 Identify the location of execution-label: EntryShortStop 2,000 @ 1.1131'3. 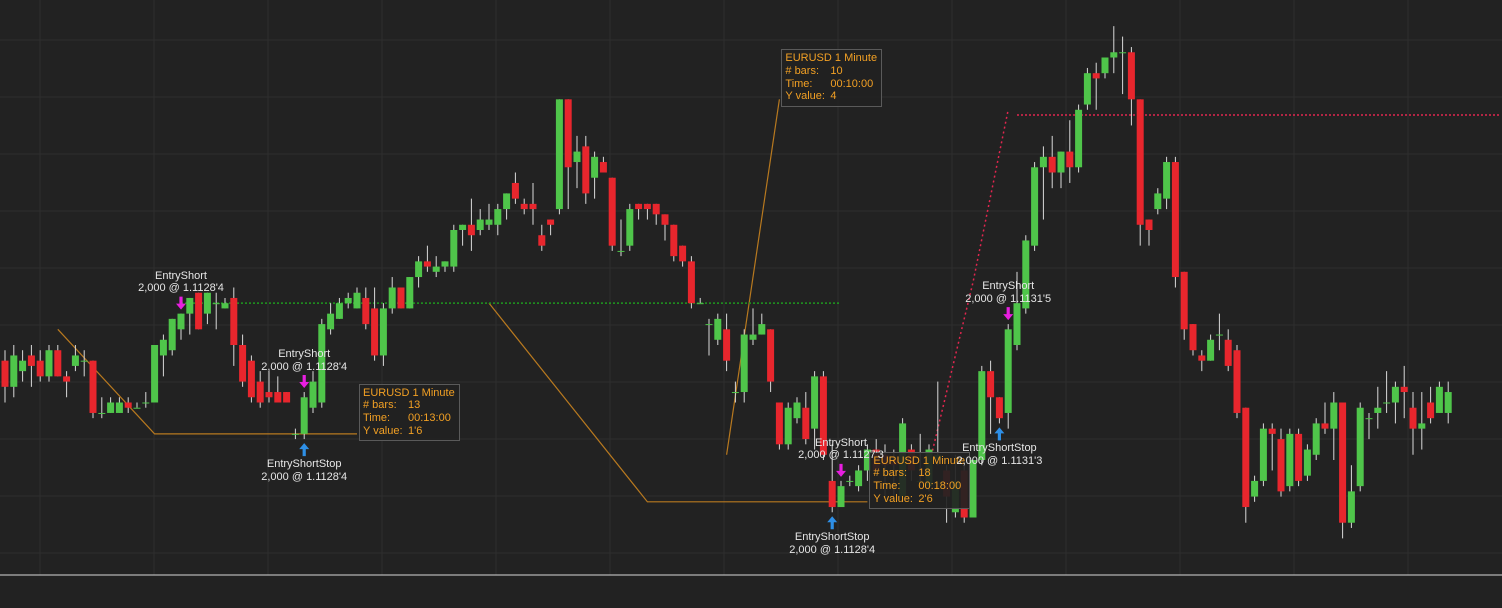
(999, 454).